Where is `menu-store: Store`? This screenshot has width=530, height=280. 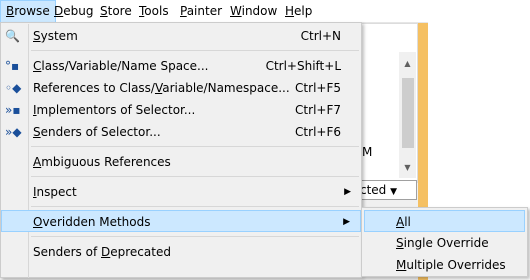 menu-store: Store is located at coordinates (116, 11).